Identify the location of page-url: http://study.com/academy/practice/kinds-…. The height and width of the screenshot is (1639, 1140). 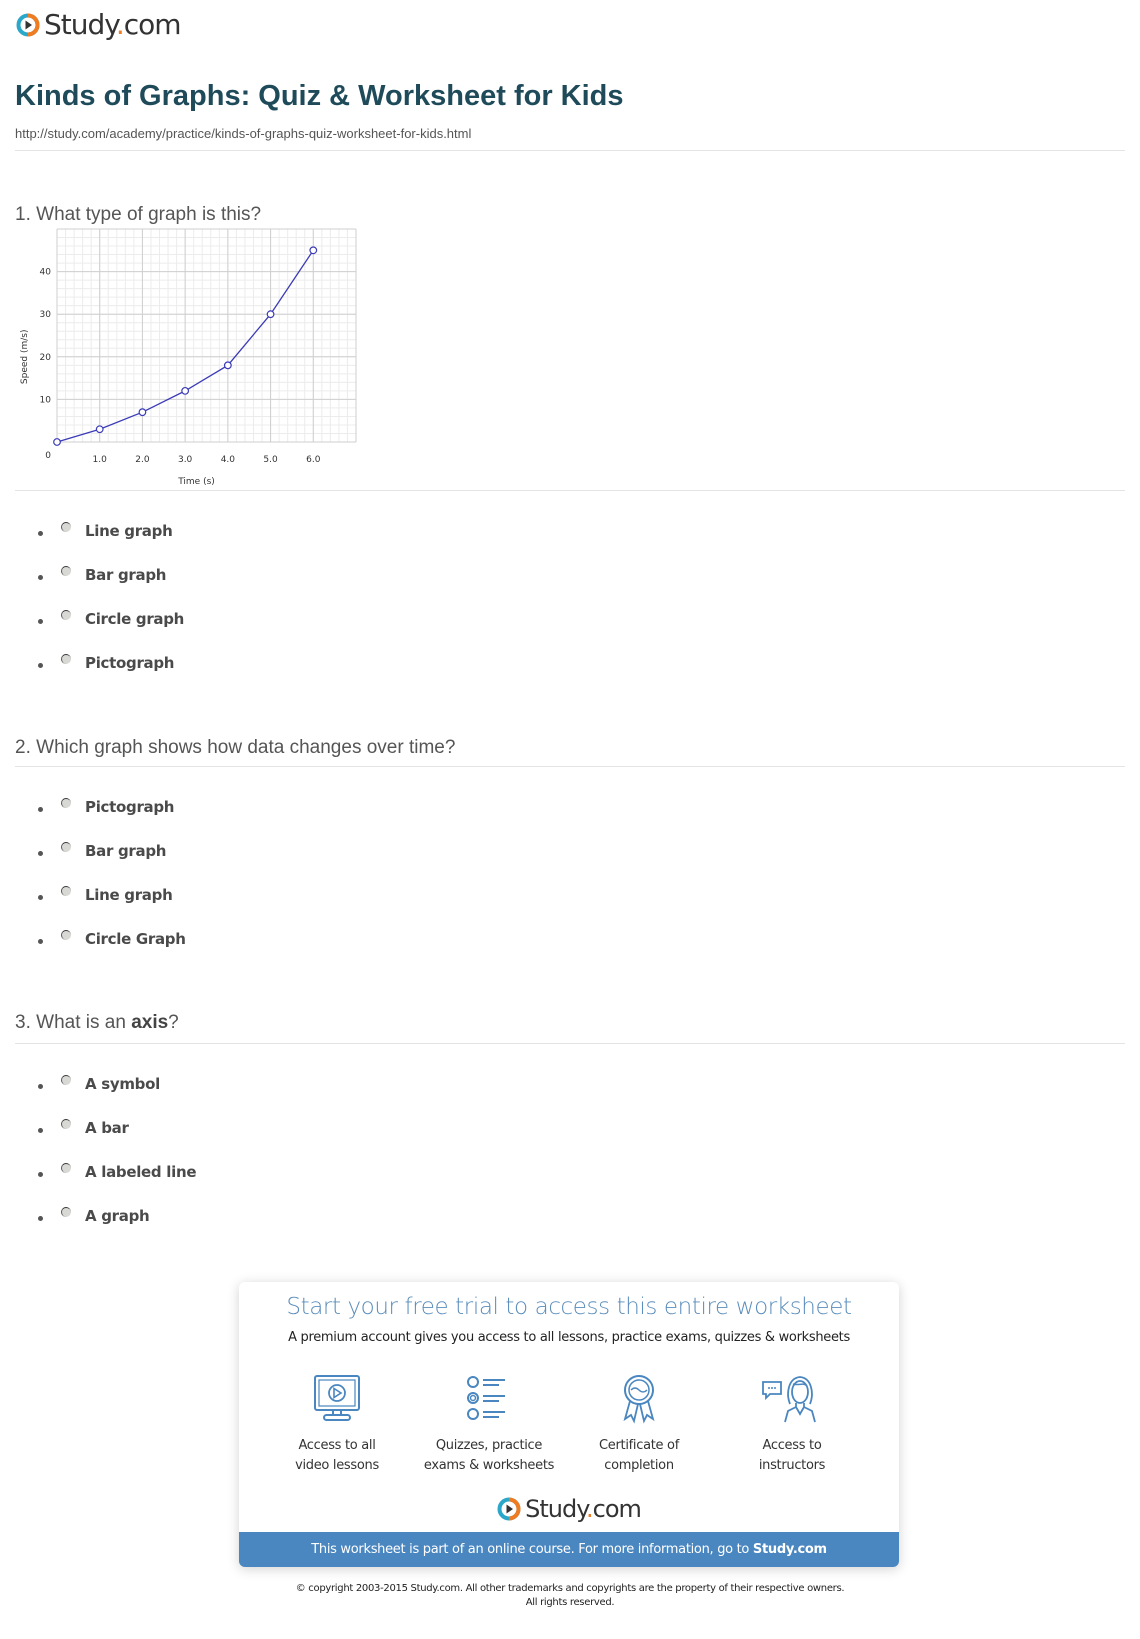
(243, 133).